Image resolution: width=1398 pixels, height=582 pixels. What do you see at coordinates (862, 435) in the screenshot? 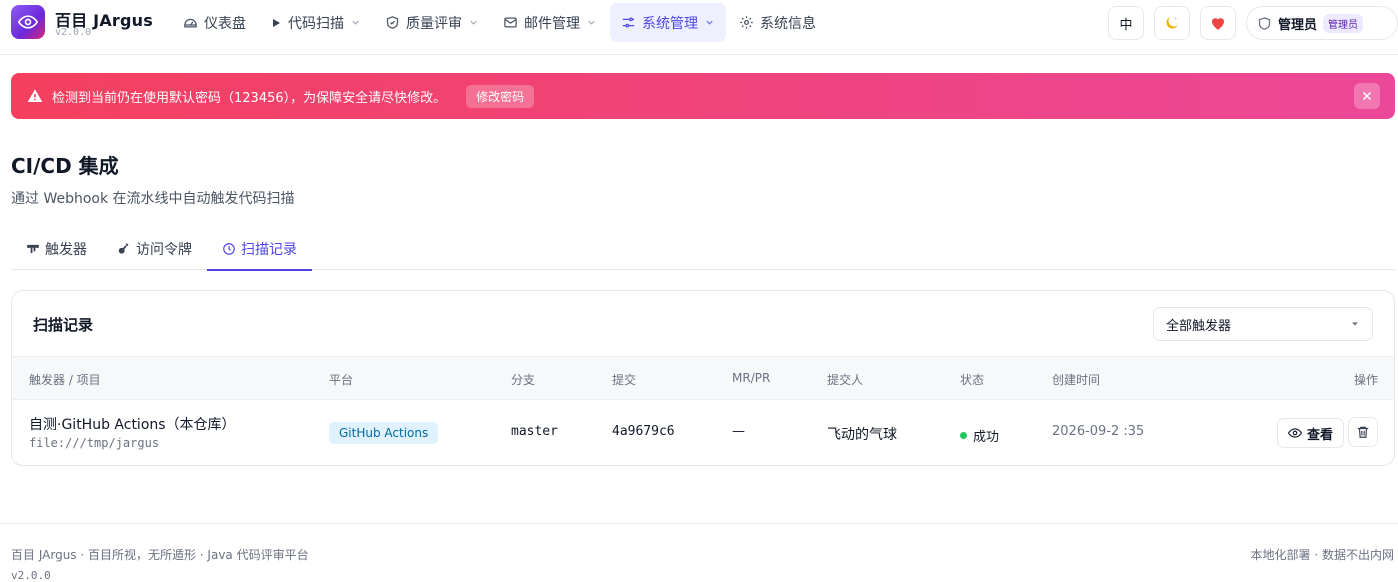
I see `committer: 飞动的气球` at bounding box center [862, 435].